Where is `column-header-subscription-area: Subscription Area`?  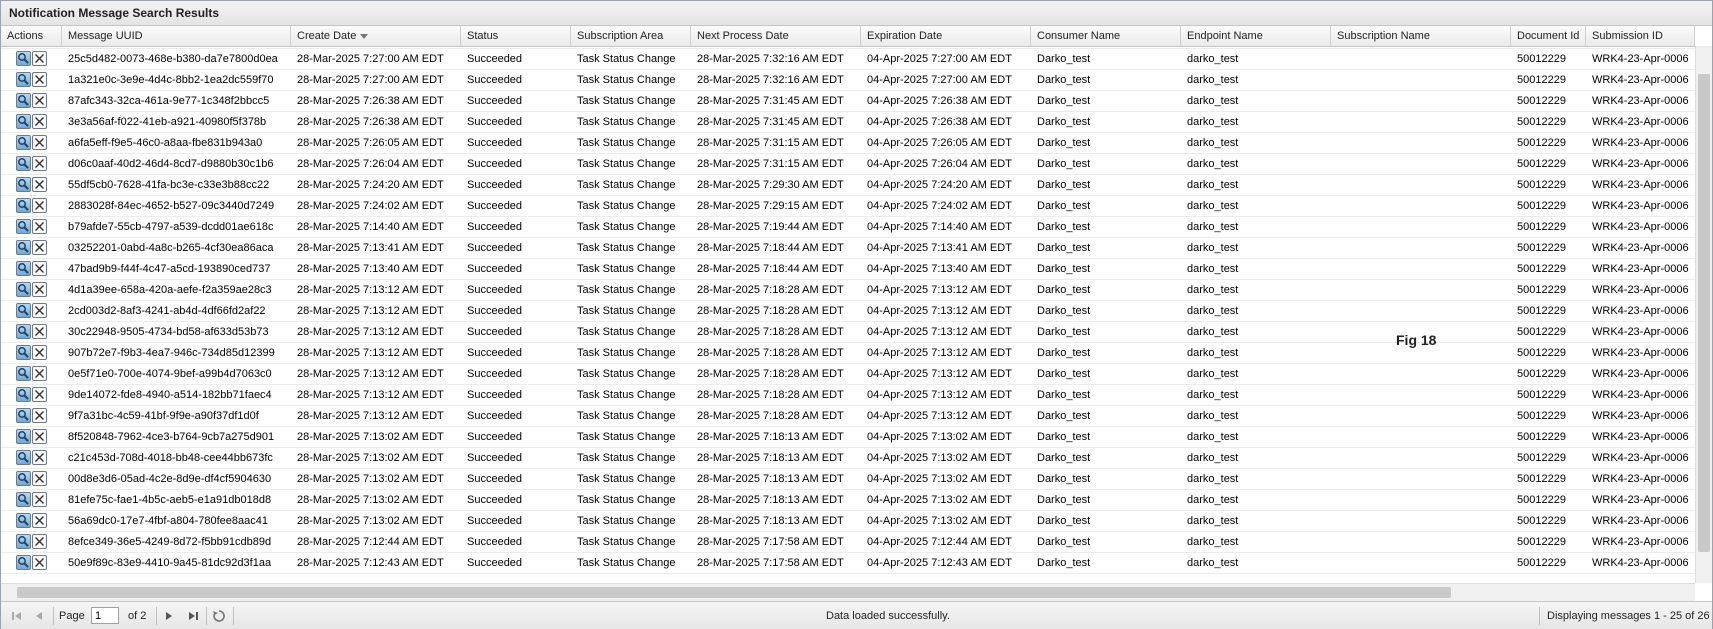 column-header-subscription-area: Subscription Area is located at coordinates (631, 36).